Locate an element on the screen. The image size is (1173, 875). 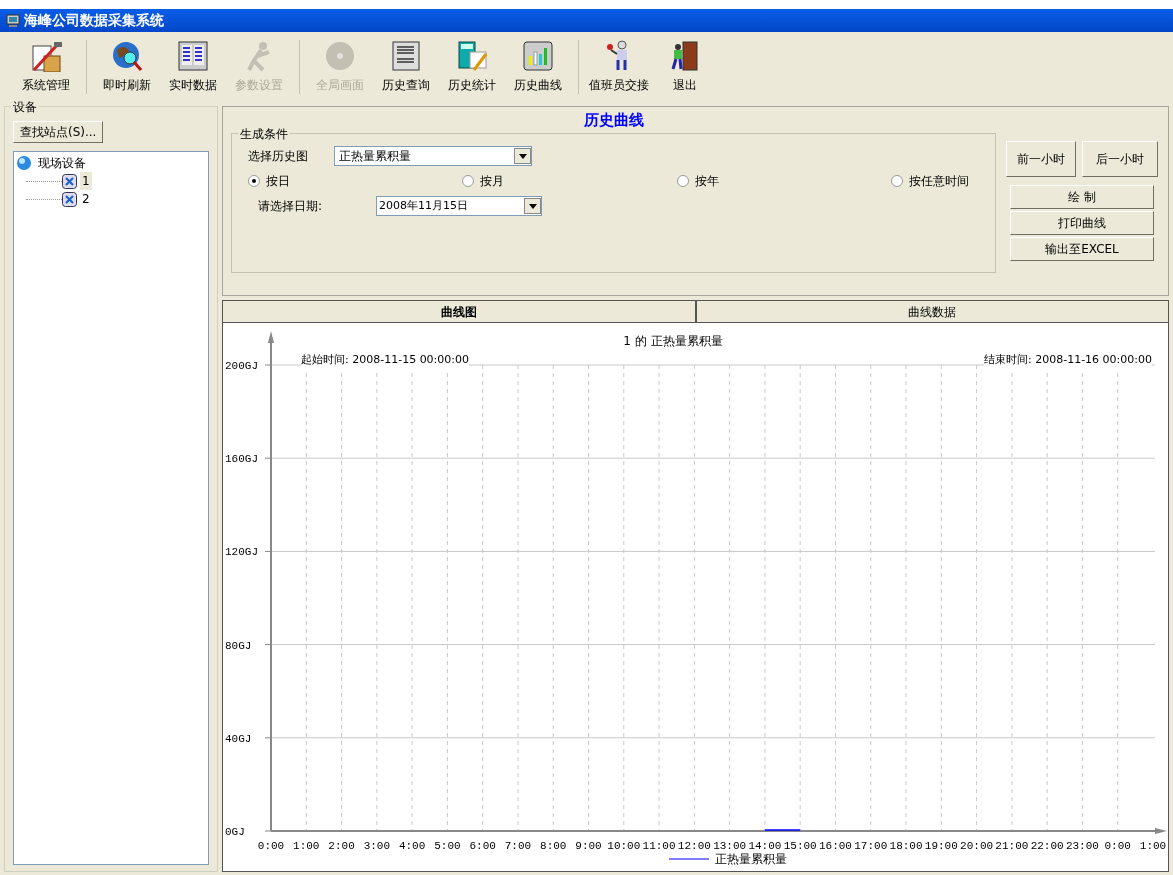
toolbar-button: 历史曲线 is located at coordinates (538, 66).